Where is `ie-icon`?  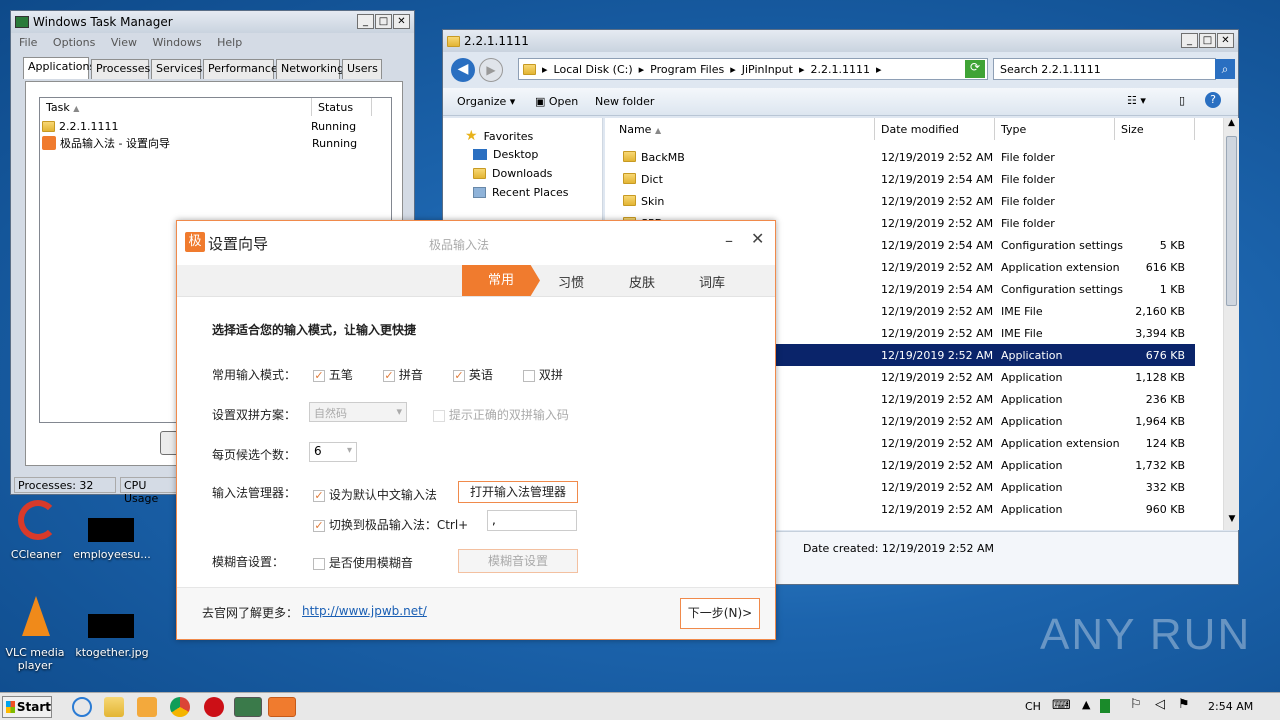
ie-icon is located at coordinates (82, 707).